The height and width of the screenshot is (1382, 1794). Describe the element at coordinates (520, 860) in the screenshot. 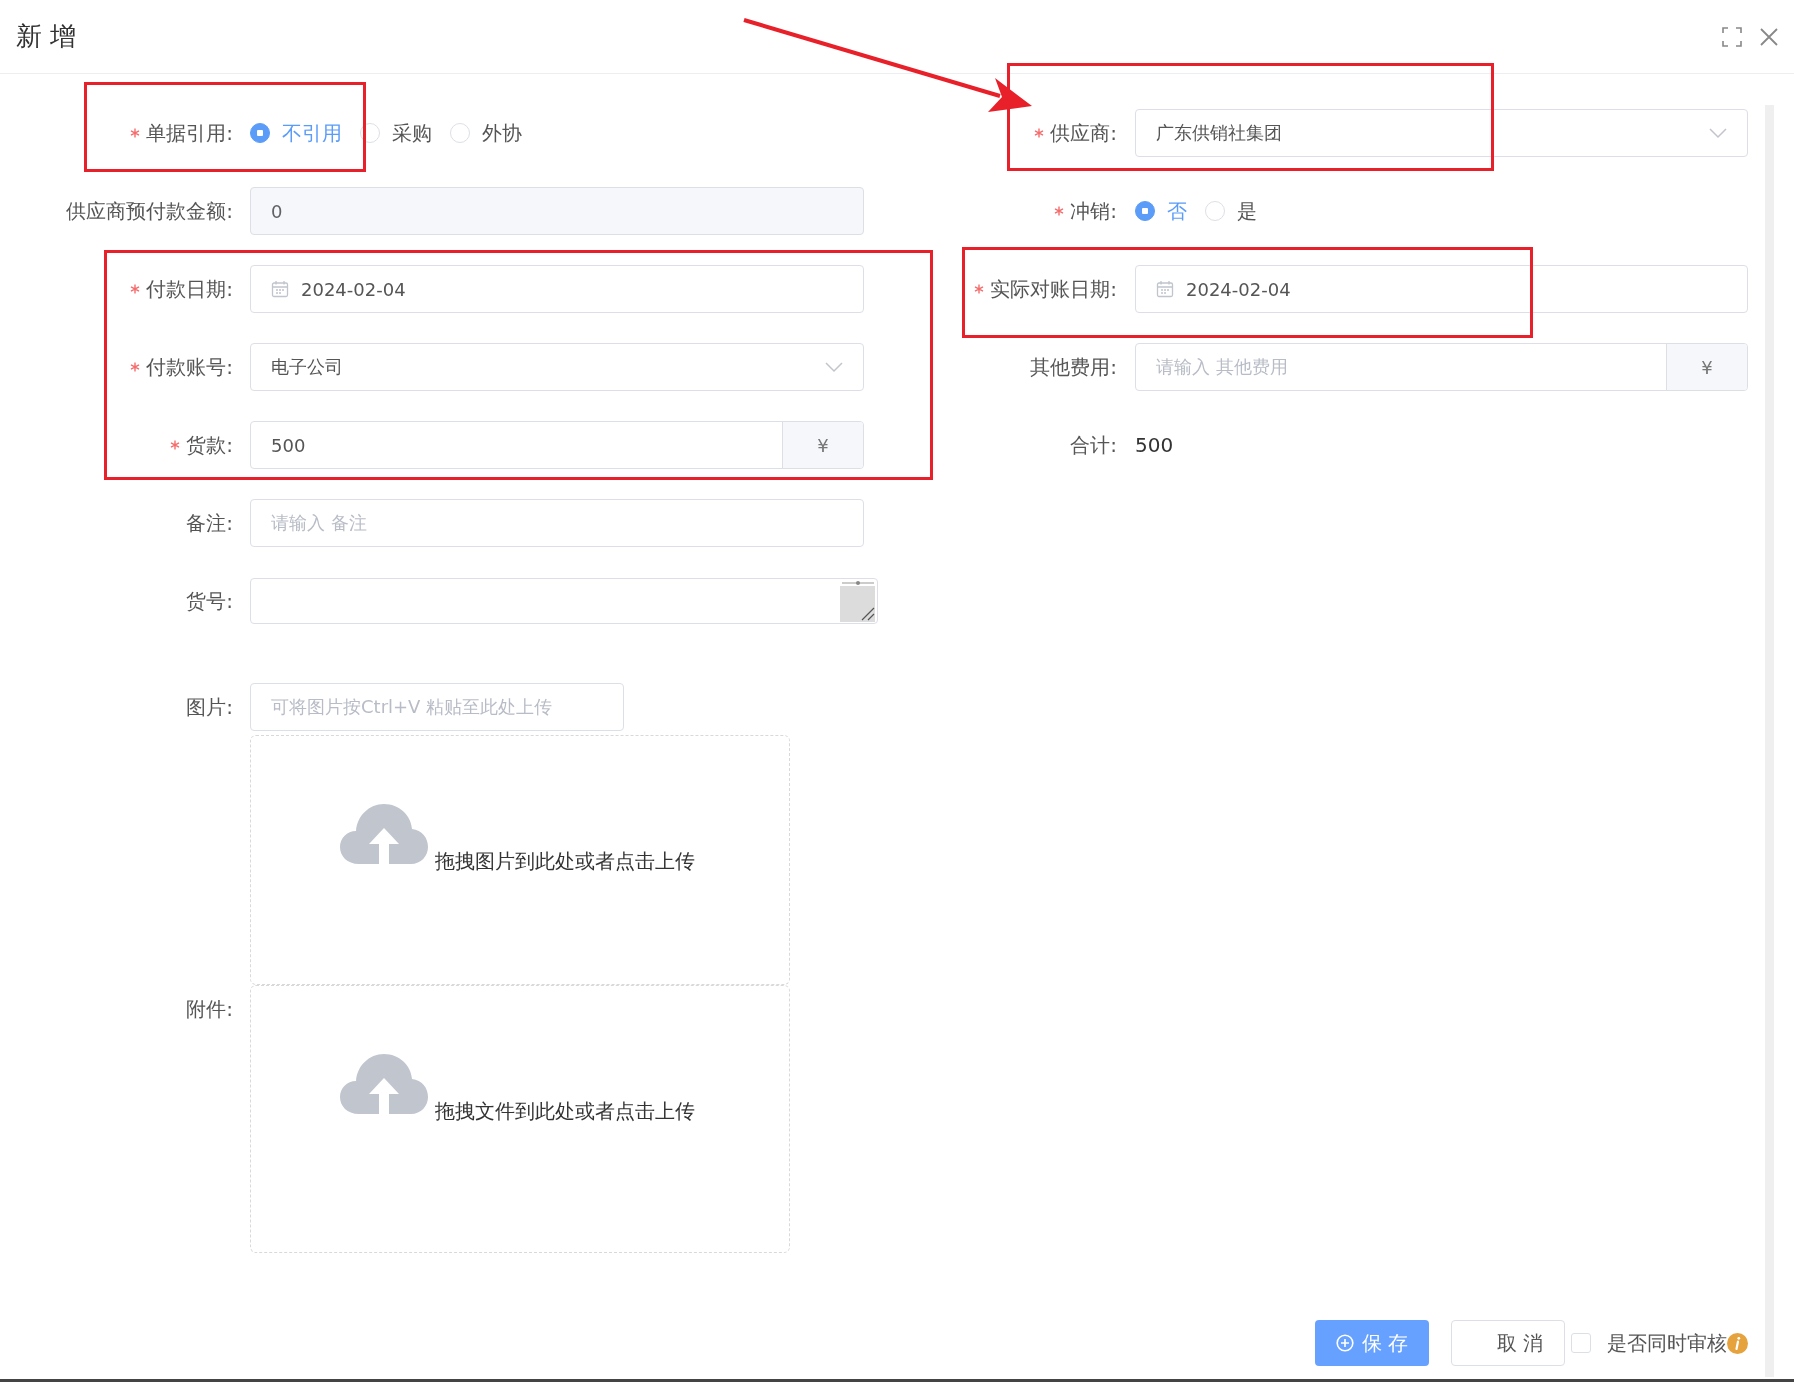

I see `image-dropzone: 拖拽图片到此处或者点击上传` at that location.